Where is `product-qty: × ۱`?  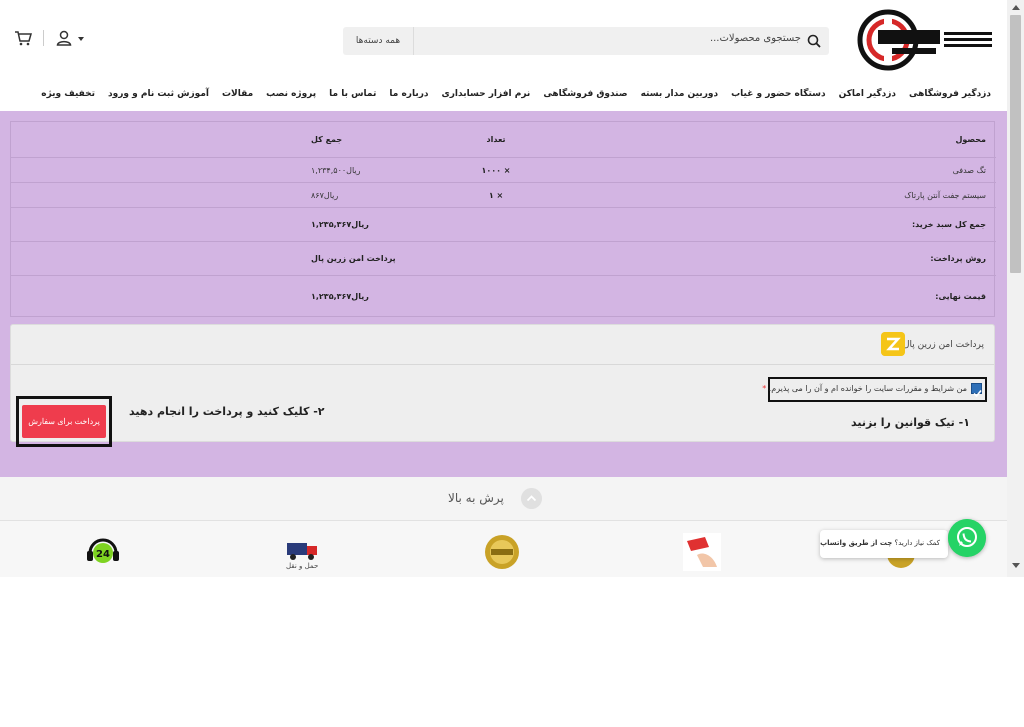 product-qty: × ۱ is located at coordinates (496, 195).